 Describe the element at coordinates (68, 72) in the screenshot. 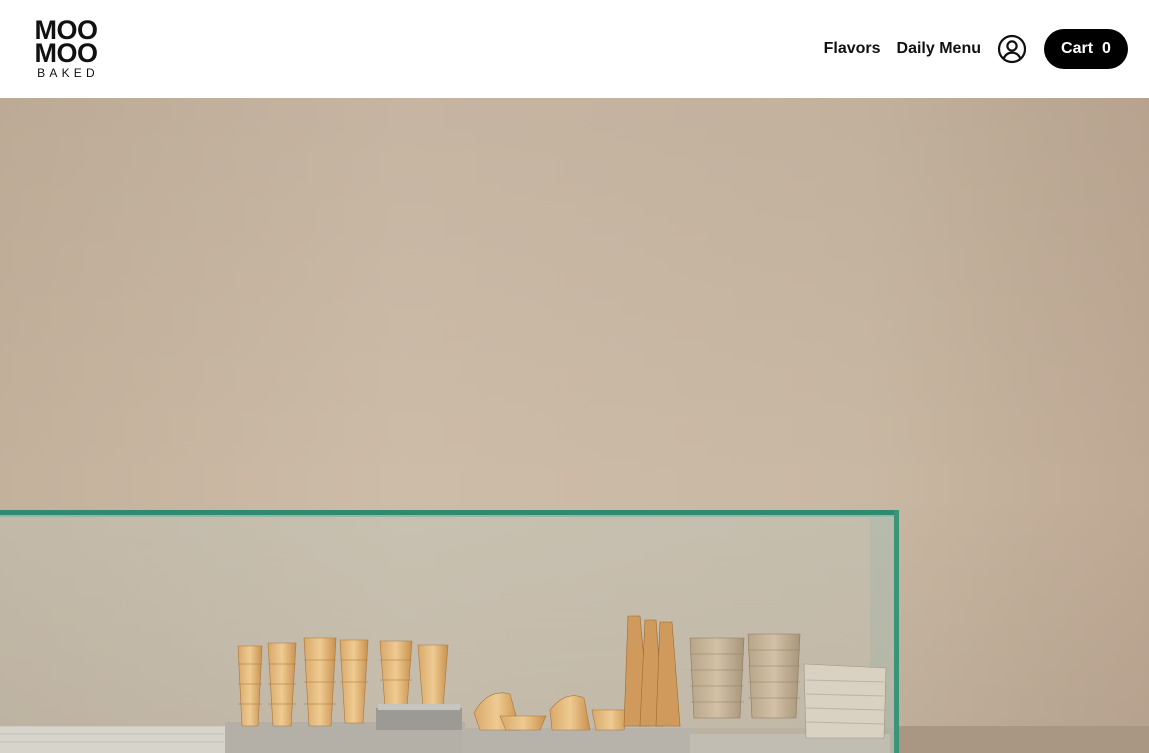

I see `logo-subtitle: BAKED` at that location.